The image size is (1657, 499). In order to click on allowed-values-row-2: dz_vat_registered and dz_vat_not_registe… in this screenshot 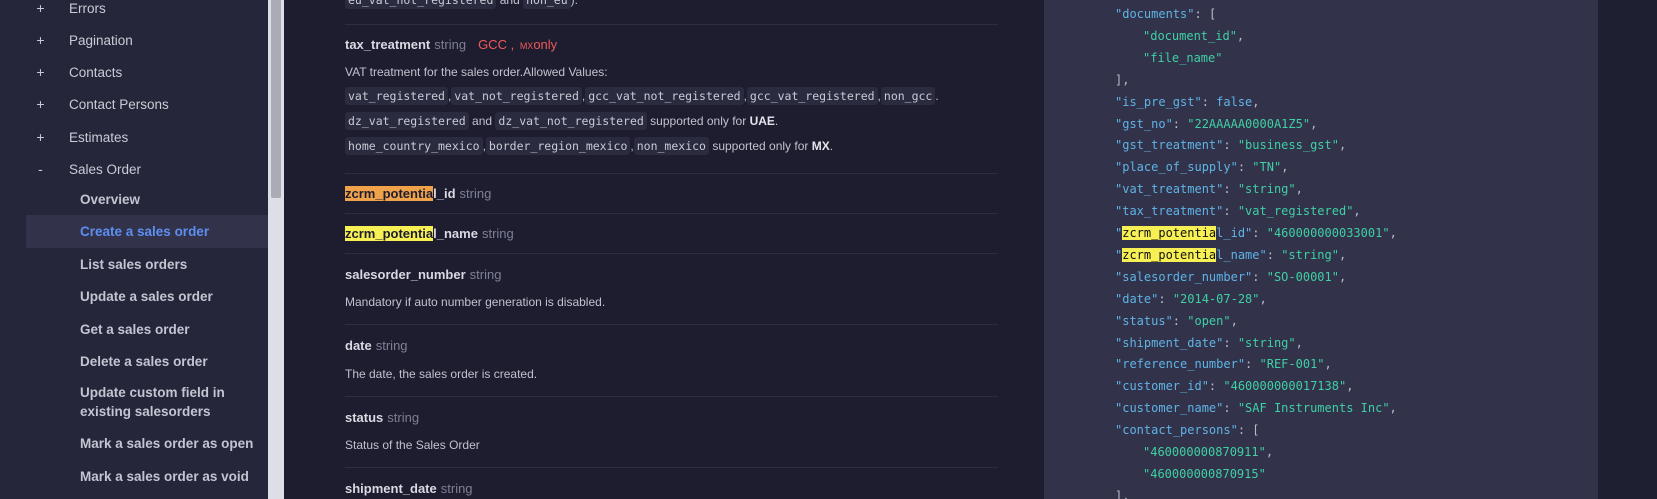, I will do `click(561, 121)`.